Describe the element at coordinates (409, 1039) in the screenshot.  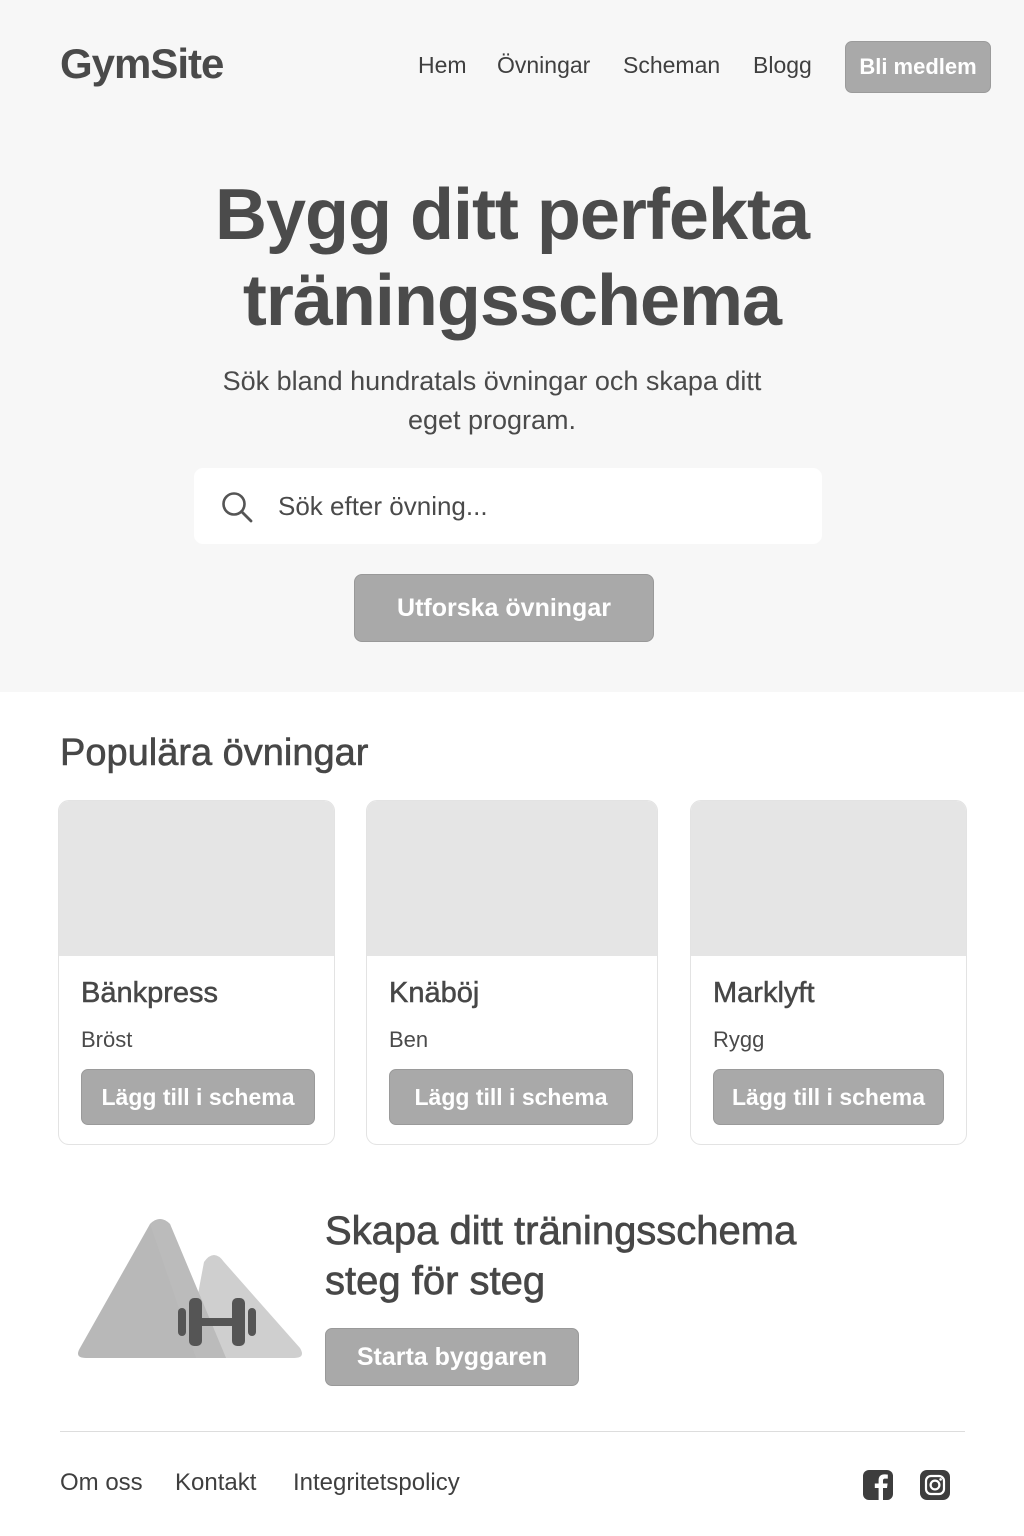
I see `exercise-category: Ben` at that location.